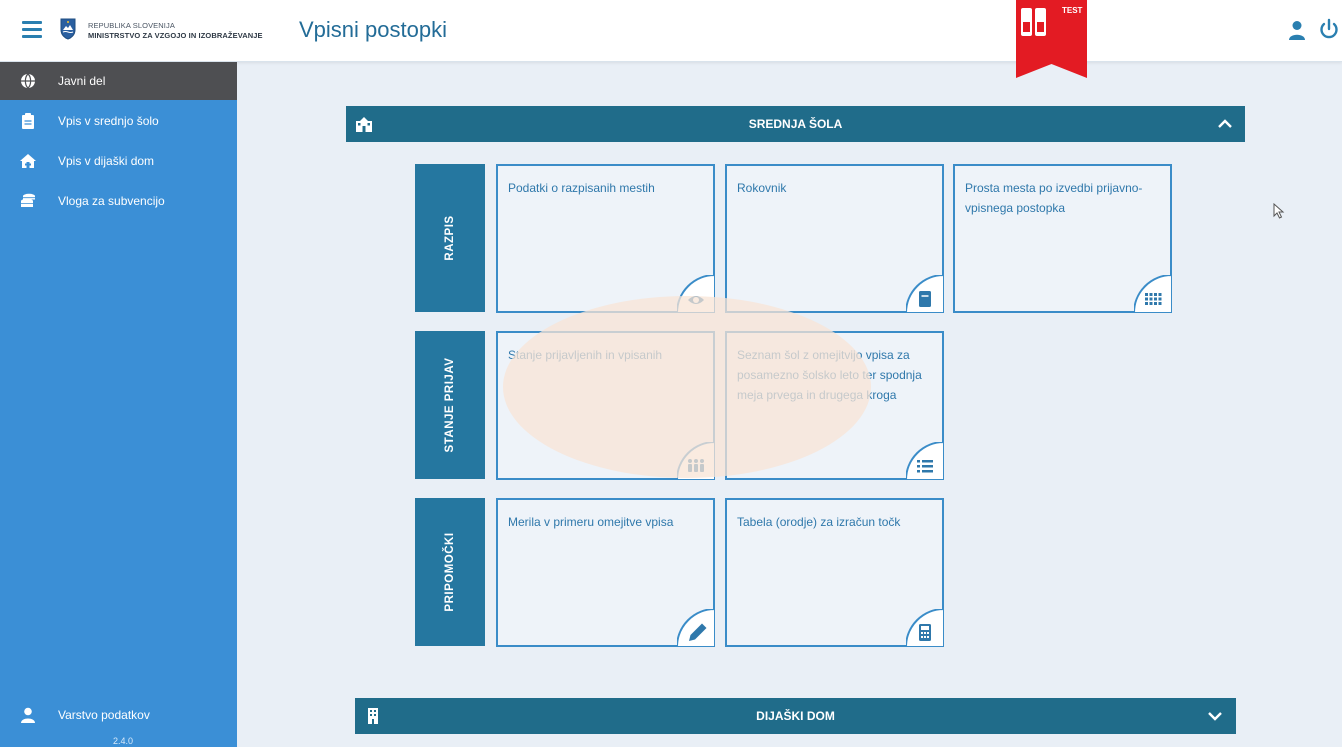  What do you see at coordinates (1215, 716) in the screenshot?
I see `chevron-down-icon` at bounding box center [1215, 716].